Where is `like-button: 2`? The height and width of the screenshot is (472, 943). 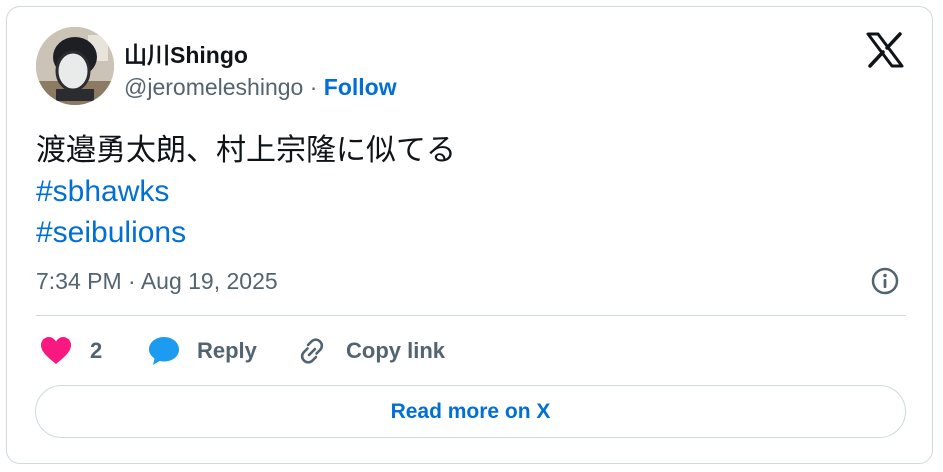 like-button: 2 is located at coordinates (71, 351).